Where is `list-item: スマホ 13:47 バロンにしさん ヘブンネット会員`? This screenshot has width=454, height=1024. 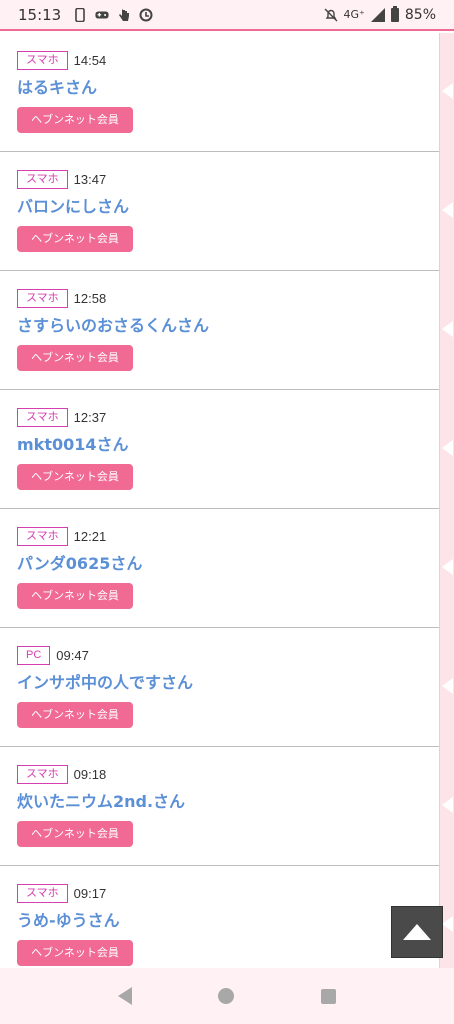 list-item: スマホ 13:47 バロンにしさん ヘブンネット会員 is located at coordinates (219, 211).